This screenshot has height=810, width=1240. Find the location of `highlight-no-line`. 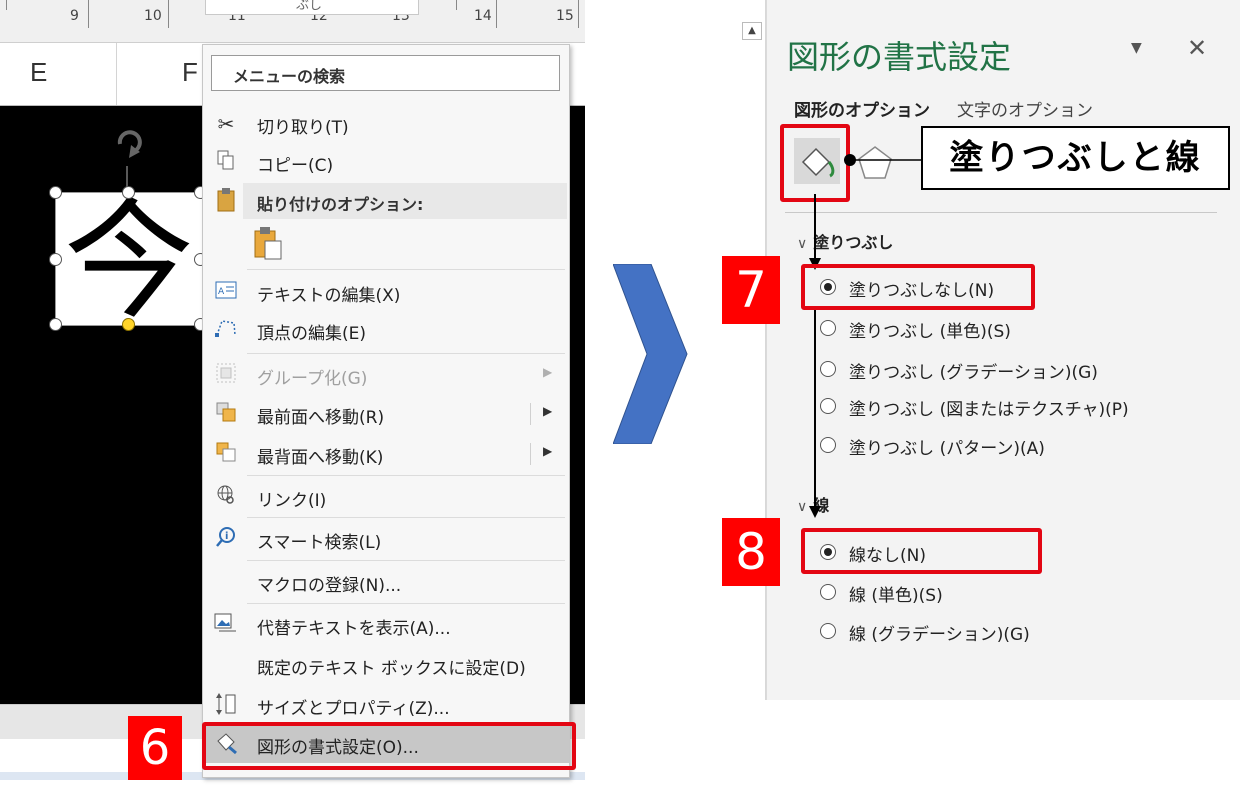

highlight-no-line is located at coordinates (921, 551).